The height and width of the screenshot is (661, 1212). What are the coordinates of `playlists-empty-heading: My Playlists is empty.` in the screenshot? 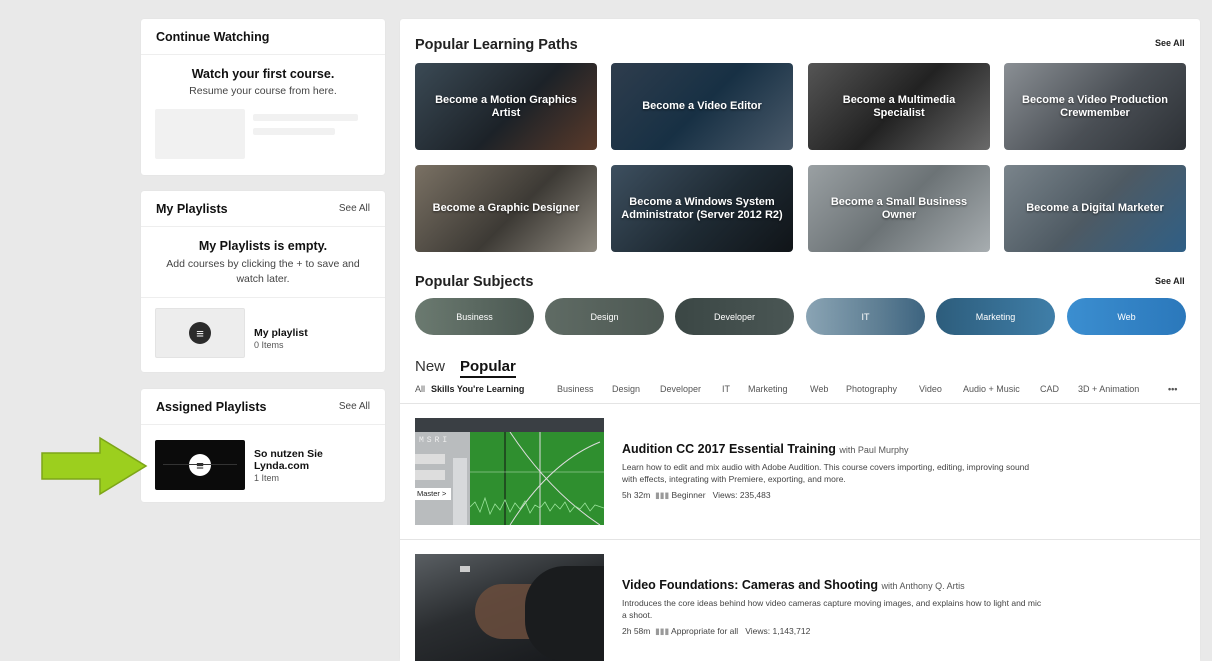 It's located at (263, 246).